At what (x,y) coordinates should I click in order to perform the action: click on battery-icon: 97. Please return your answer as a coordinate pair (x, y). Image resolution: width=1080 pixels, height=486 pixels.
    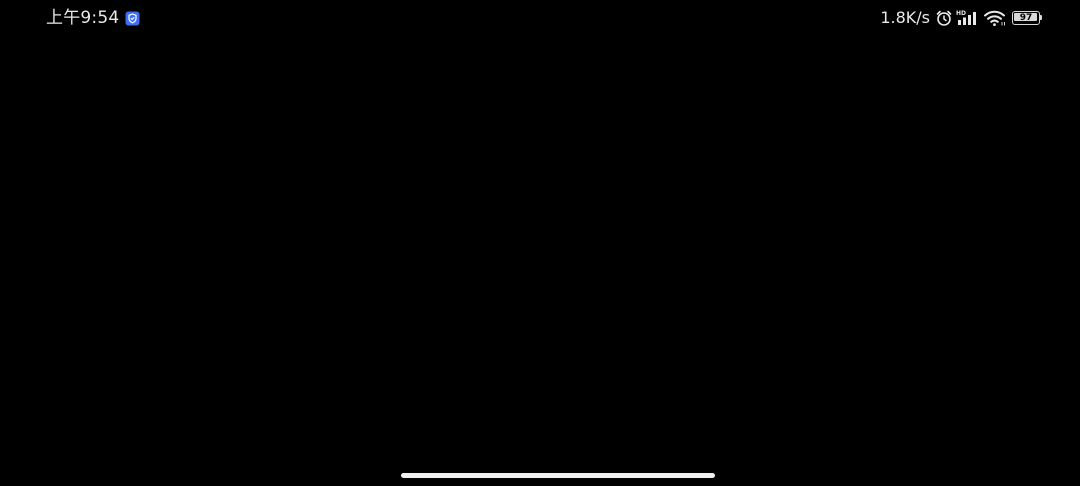
    Looking at the image, I should click on (1028, 18).